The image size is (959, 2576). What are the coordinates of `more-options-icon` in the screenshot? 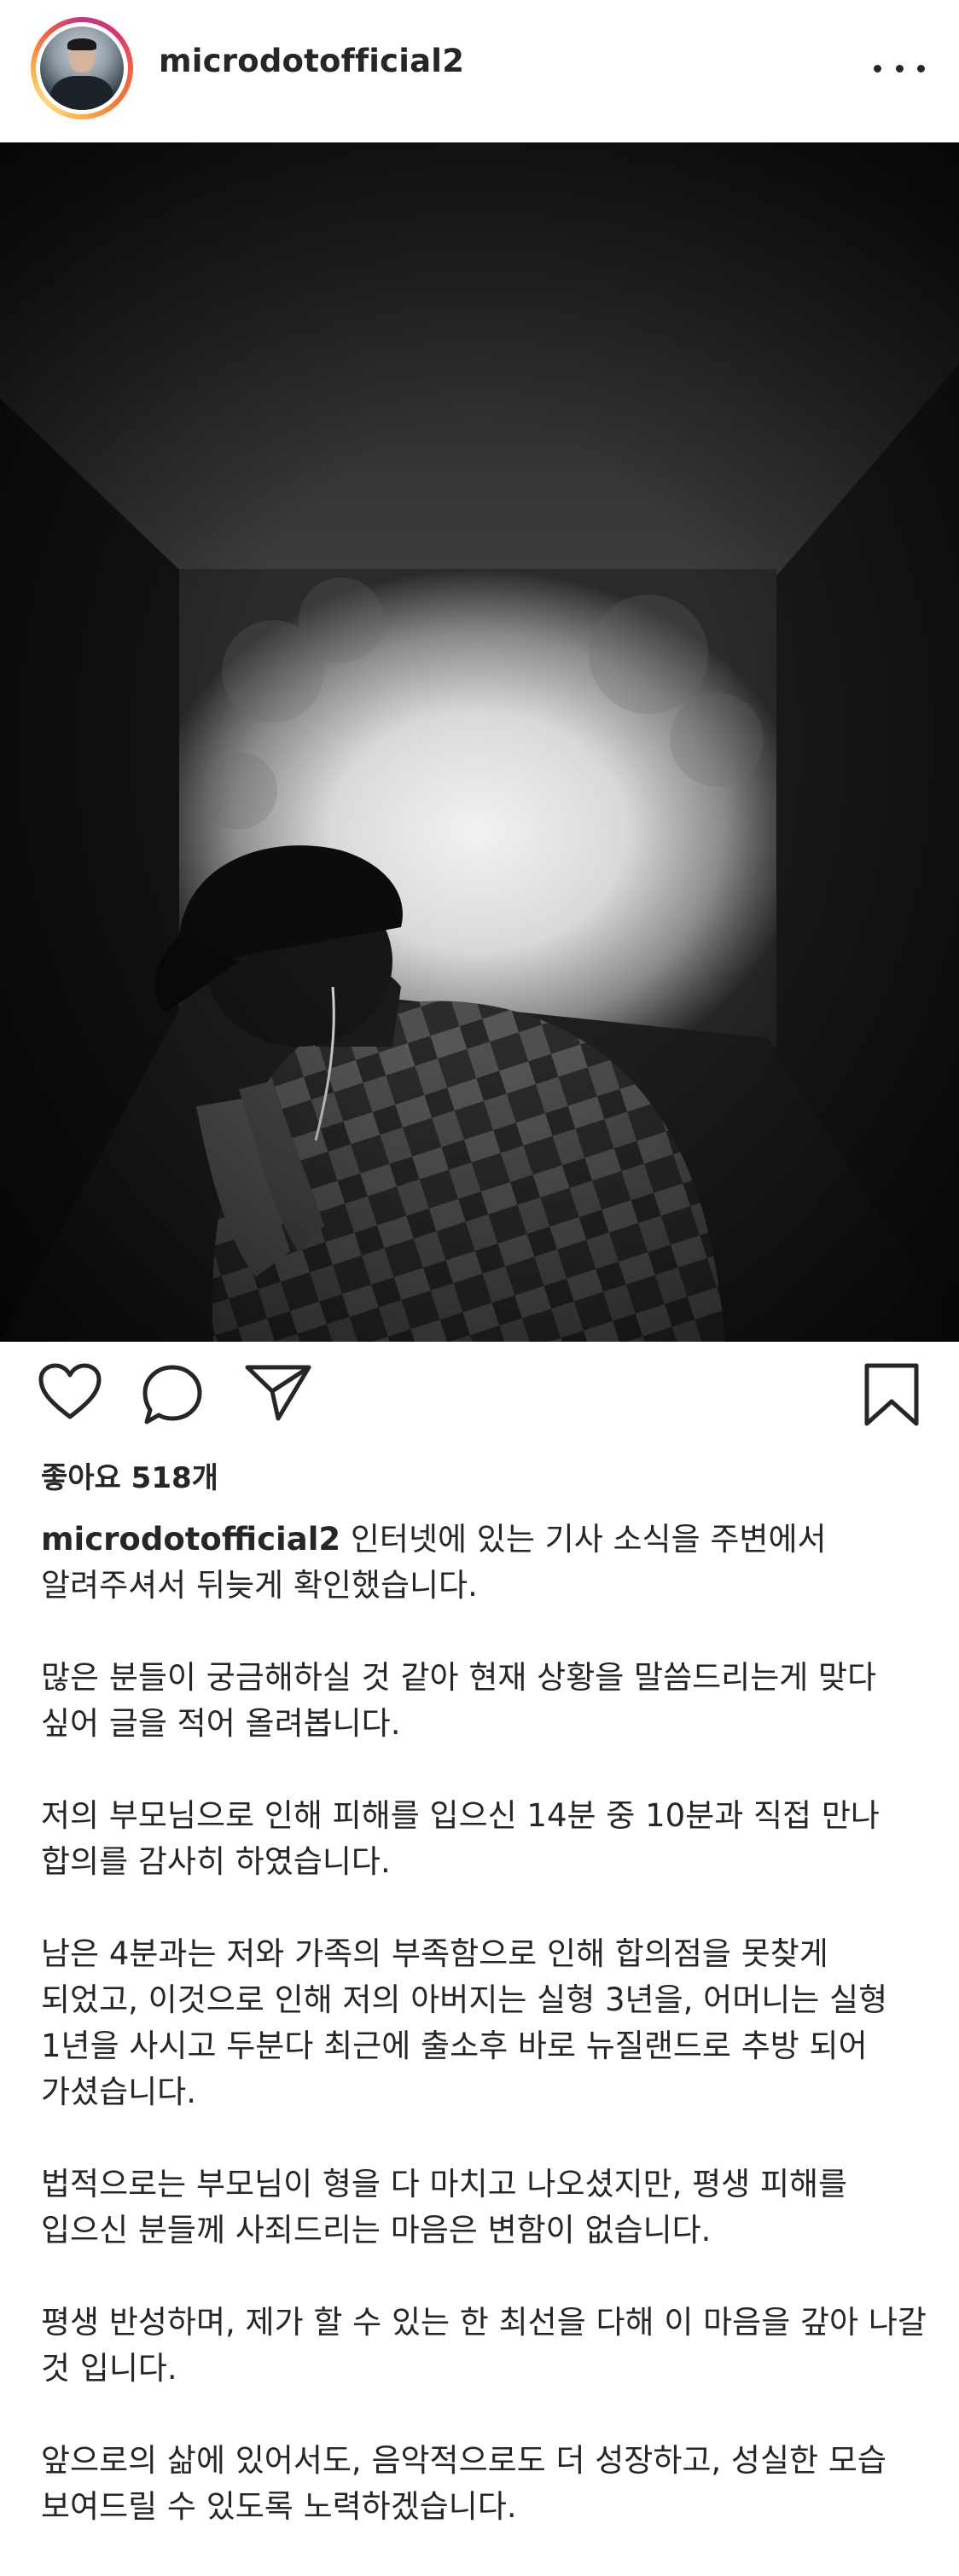 It's located at (899, 68).